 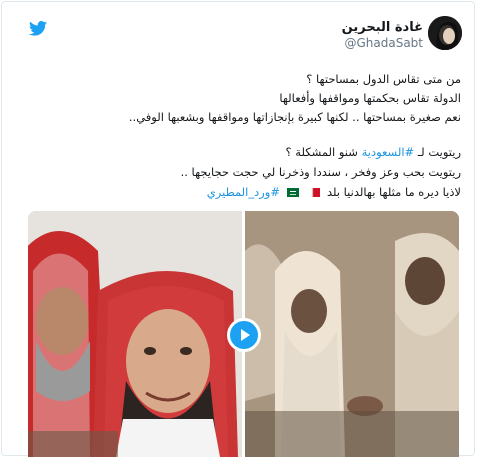 What do you see at coordinates (38, 28) in the screenshot?
I see `twitter-bird-icon` at bounding box center [38, 28].